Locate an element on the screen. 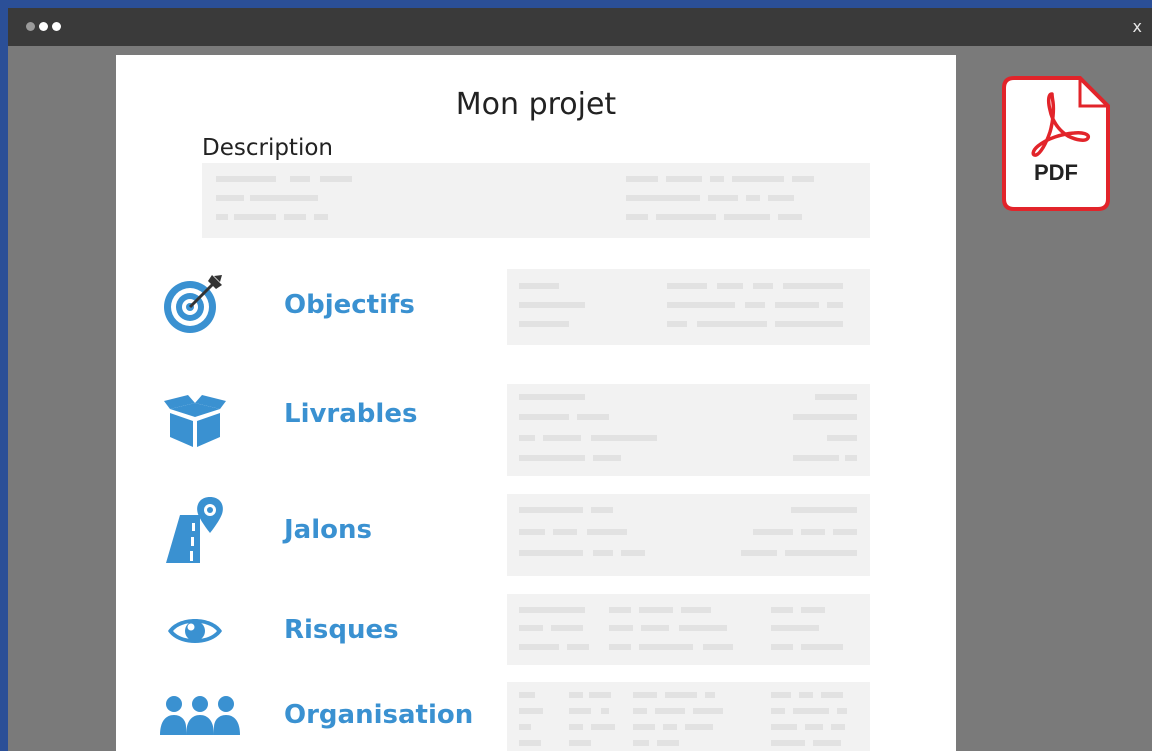 Image resolution: width=1152 pixels, height=751 pixels. box-icon is located at coordinates (195, 421).